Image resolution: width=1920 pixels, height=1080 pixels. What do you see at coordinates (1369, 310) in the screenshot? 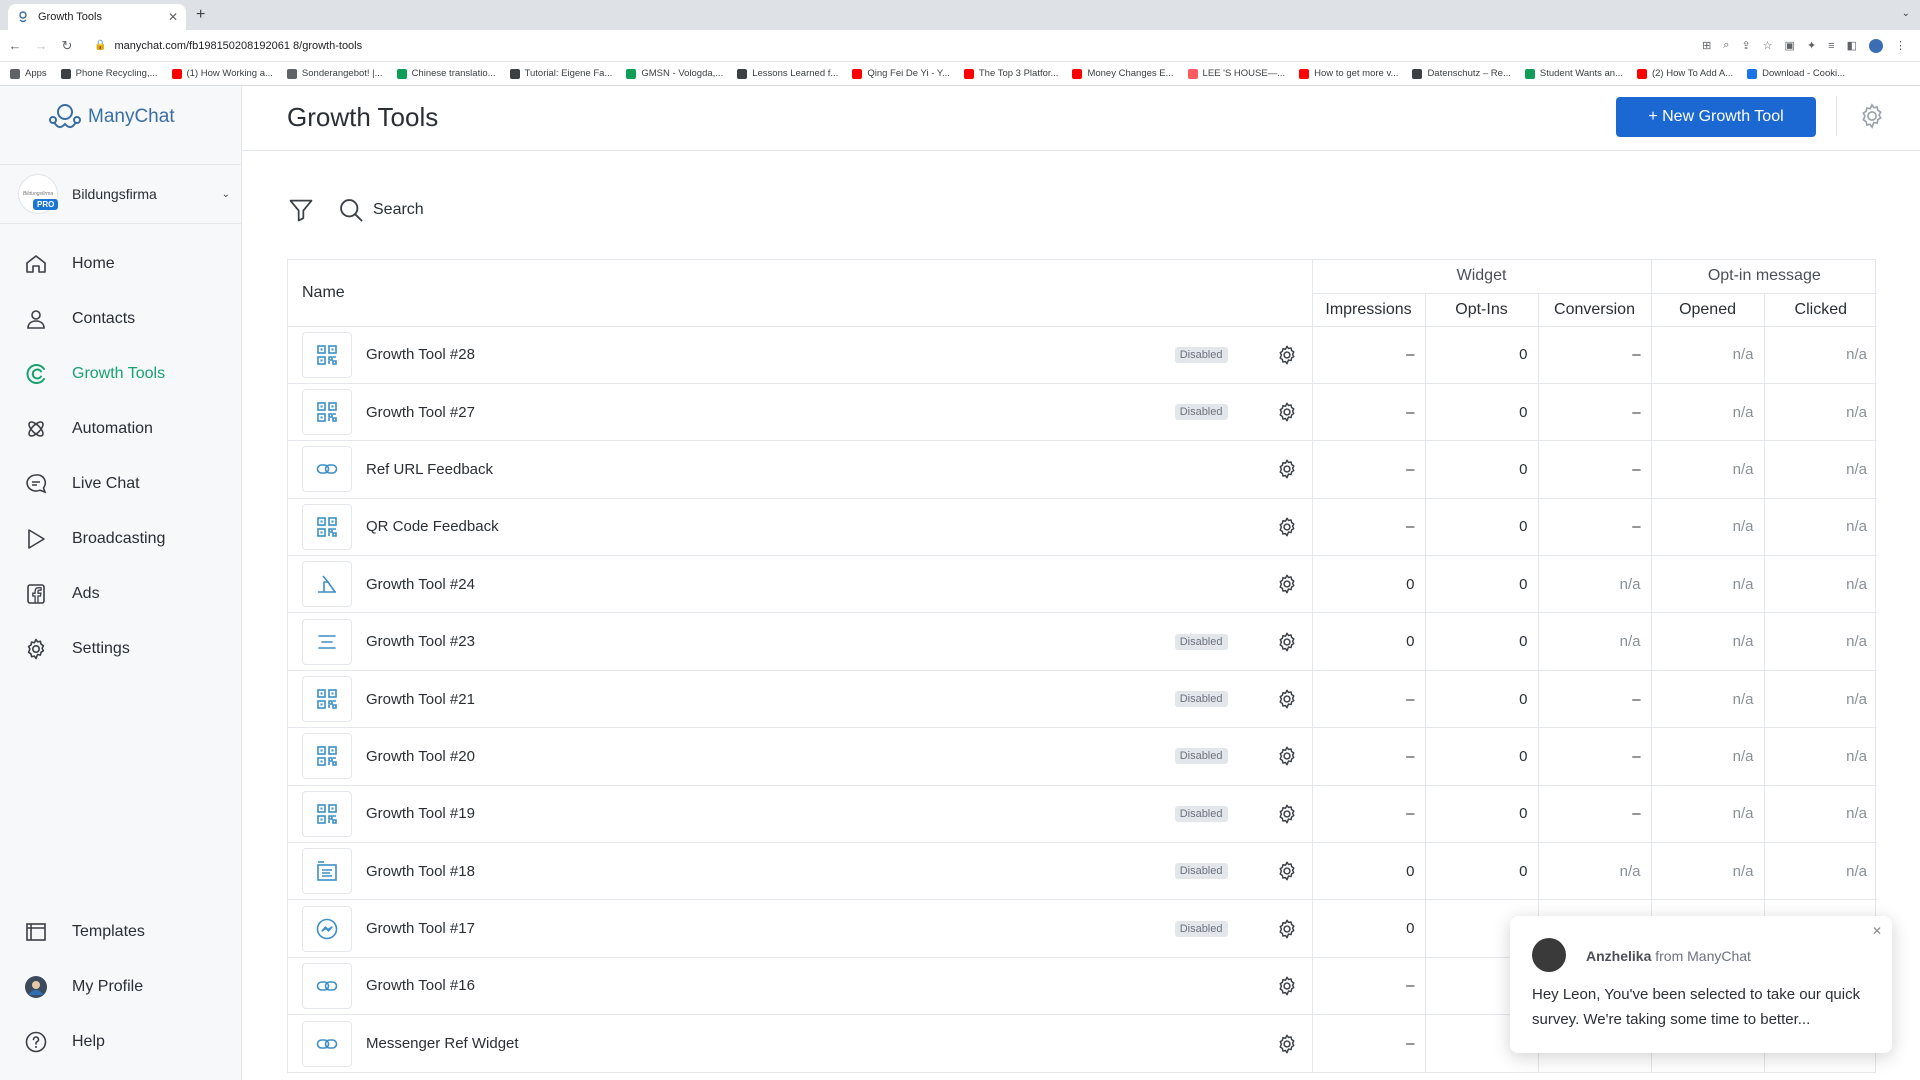
I see `impressions-column-header: Impressions` at bounding box center [1369, 310].